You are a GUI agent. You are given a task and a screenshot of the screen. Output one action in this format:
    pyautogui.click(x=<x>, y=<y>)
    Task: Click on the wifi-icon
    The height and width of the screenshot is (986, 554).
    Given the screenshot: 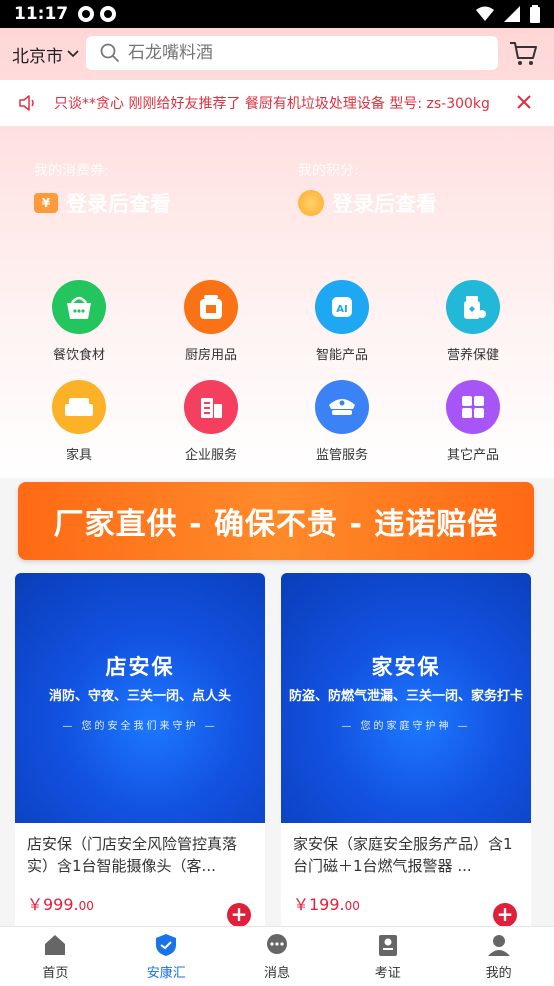 What is the action you would take?
    pyautogui.click(x=485, y=13)
    